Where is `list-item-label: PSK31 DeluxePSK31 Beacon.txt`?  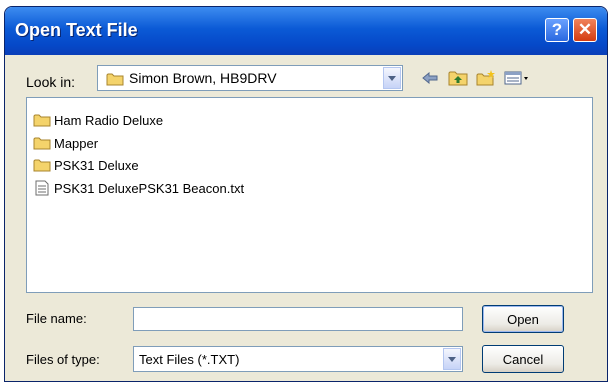
list-item-label: PSK31 DeluxePSK31 Beacon.txt is located at coordinates (149, 188).